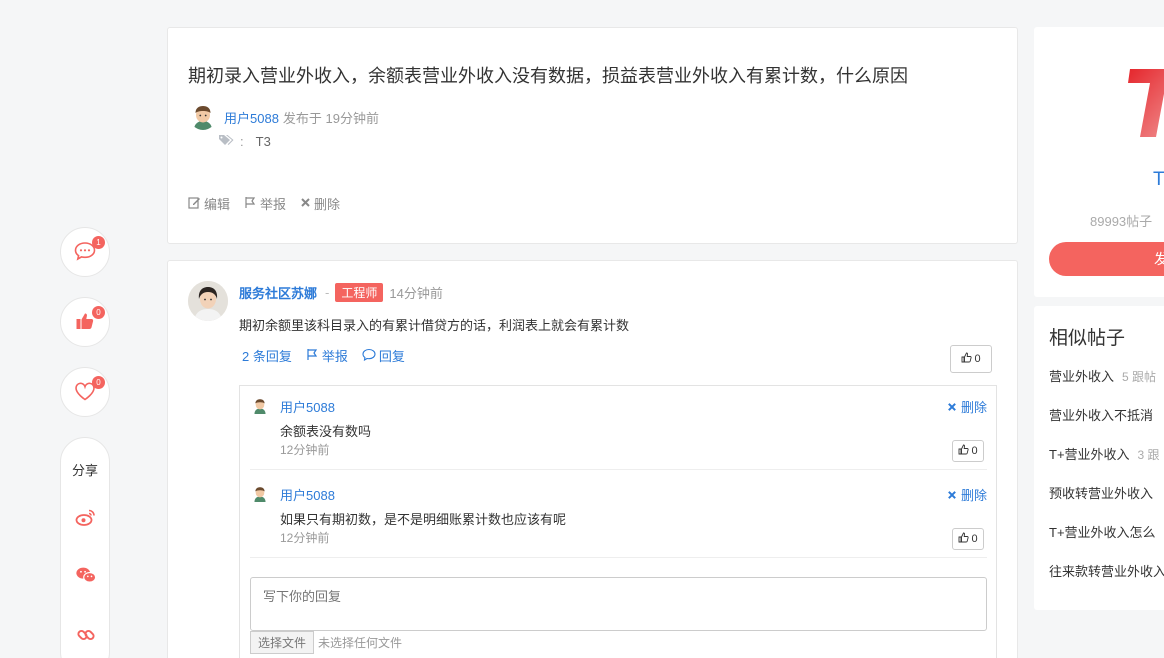 Image resolution: width=1164 pixels, height=658 pixels. What do you see at coordinates (359, 292) in the screenshot?
I see `engineer-badge: 工程师` at bounding box center [359, 292].